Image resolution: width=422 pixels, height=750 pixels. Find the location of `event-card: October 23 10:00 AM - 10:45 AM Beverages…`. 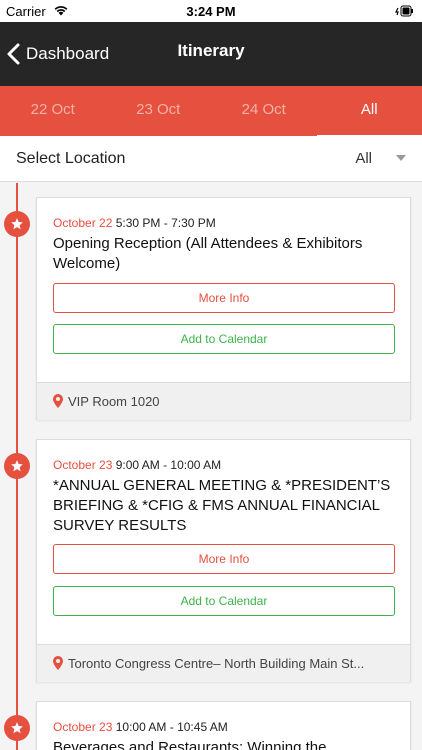

event-card: October 23 10:00 AM - 10:45 AM Beverages… is located at coordinates (223, 725).